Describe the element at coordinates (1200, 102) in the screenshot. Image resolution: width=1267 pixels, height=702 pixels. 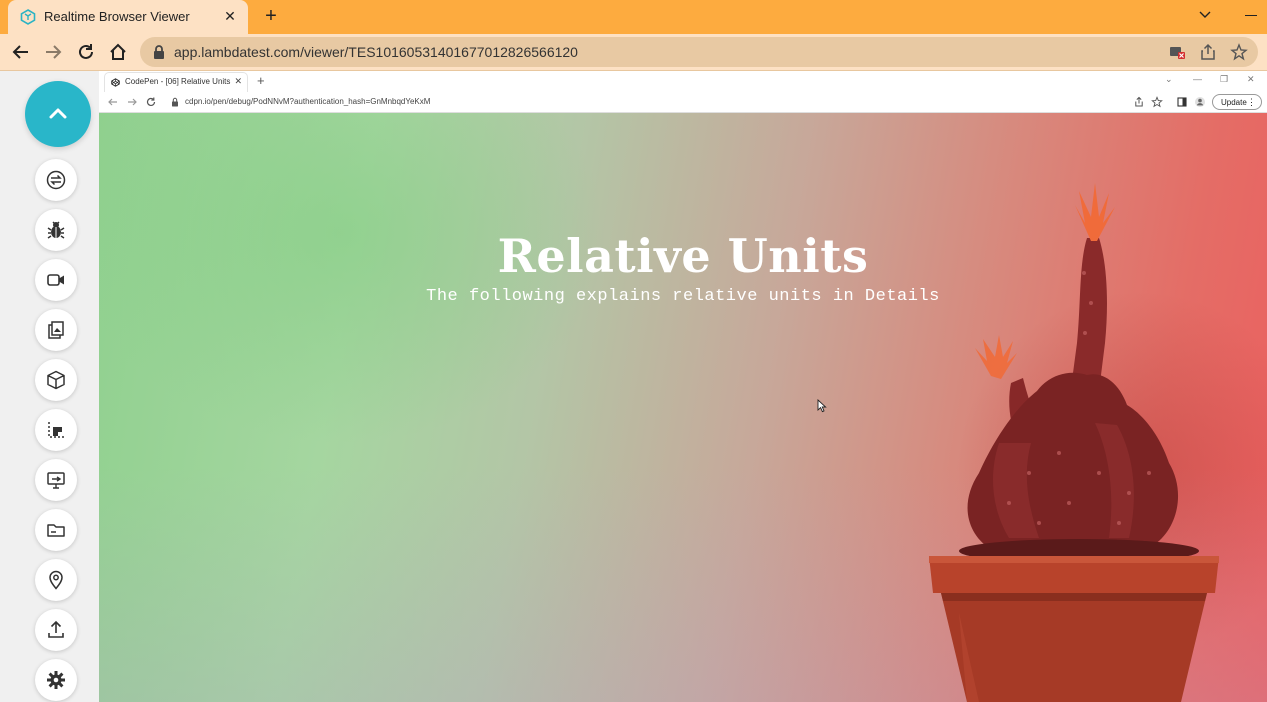
I see `remote-profile-avatar-icon` at that location.